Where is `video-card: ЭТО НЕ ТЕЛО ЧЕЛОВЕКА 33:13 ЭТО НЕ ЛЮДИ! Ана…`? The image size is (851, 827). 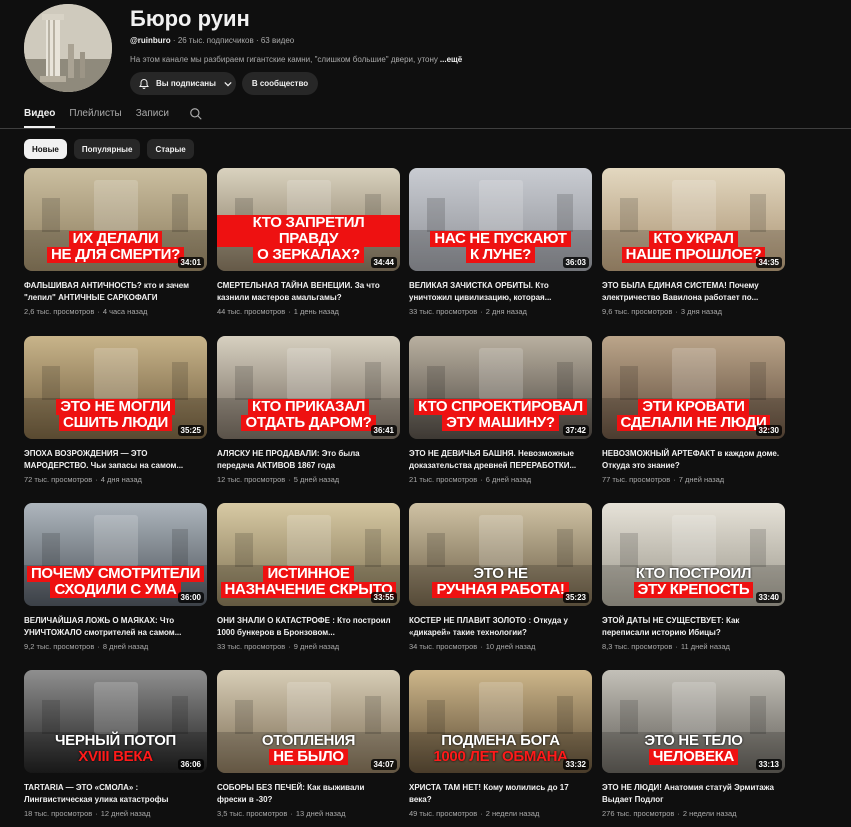 video-card: ЭТО НЕ ТЕЛО ЧЕЛОВЕКА 33:13 ЭТО НЕ ЛЮДИ! Ана… is located at coordinates (693, 744).